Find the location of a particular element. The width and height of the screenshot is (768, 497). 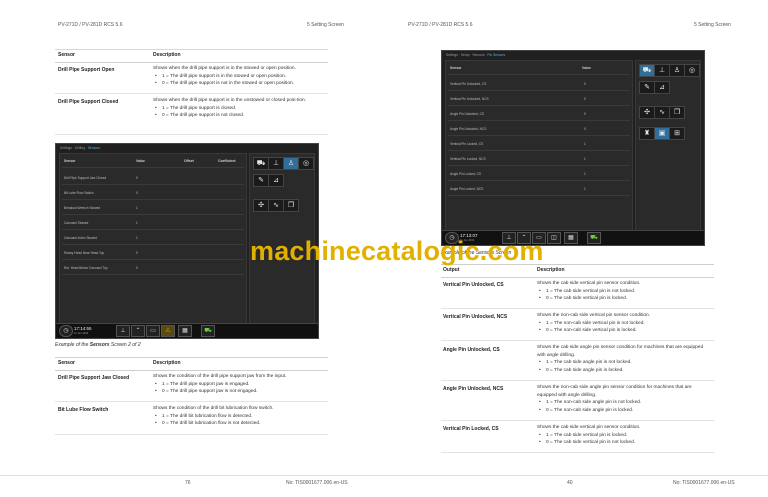

right-screen-row6-name: Vertical Pin Locked, NCS is located at coordinates (468, 159).